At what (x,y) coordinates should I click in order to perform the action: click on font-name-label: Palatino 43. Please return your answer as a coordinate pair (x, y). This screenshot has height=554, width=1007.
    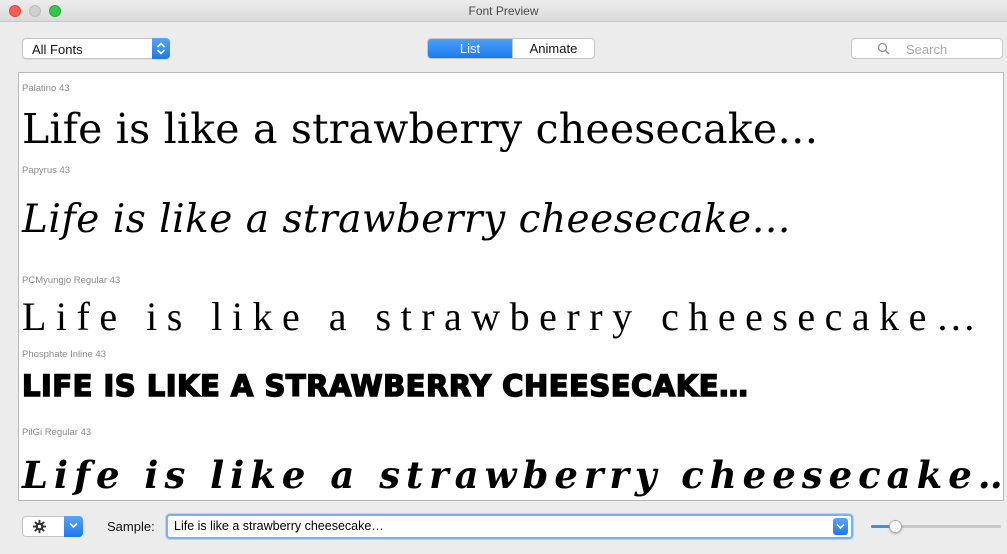
    Looking at the image, I should click on (46, 88).